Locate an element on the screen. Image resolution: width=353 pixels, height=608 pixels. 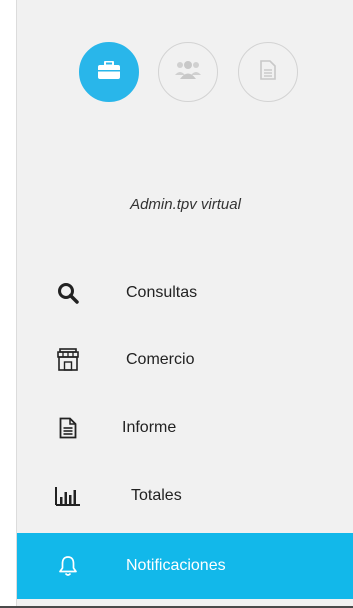
bell-icon is located at coordinates (68, 566).